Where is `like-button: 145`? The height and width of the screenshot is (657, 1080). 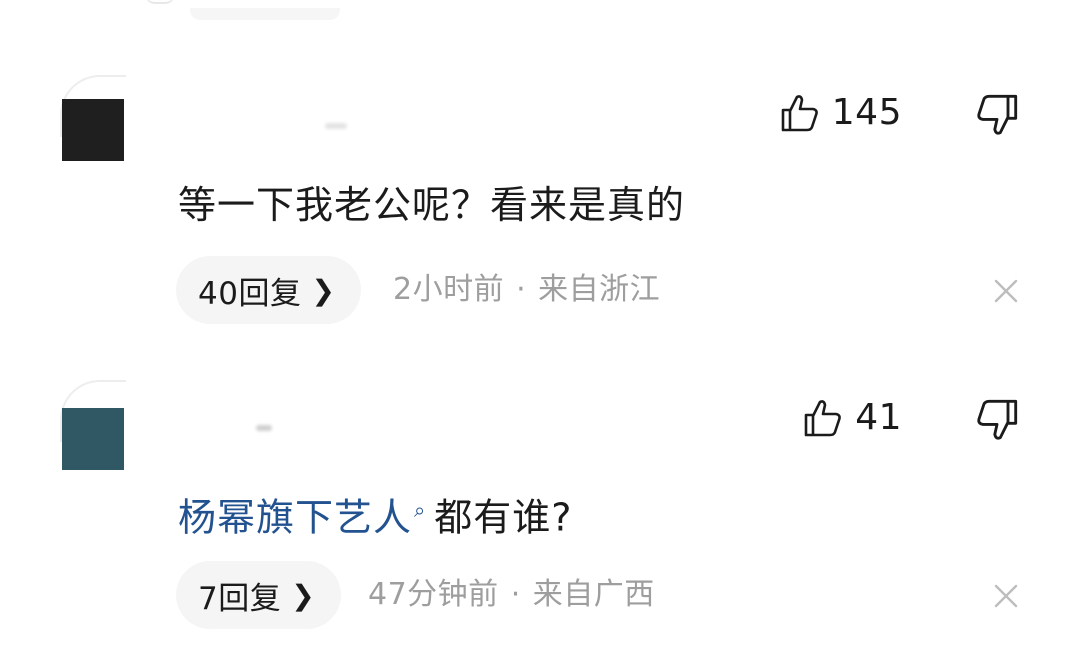
like-button: 145 is located at coordinates (841, 113).